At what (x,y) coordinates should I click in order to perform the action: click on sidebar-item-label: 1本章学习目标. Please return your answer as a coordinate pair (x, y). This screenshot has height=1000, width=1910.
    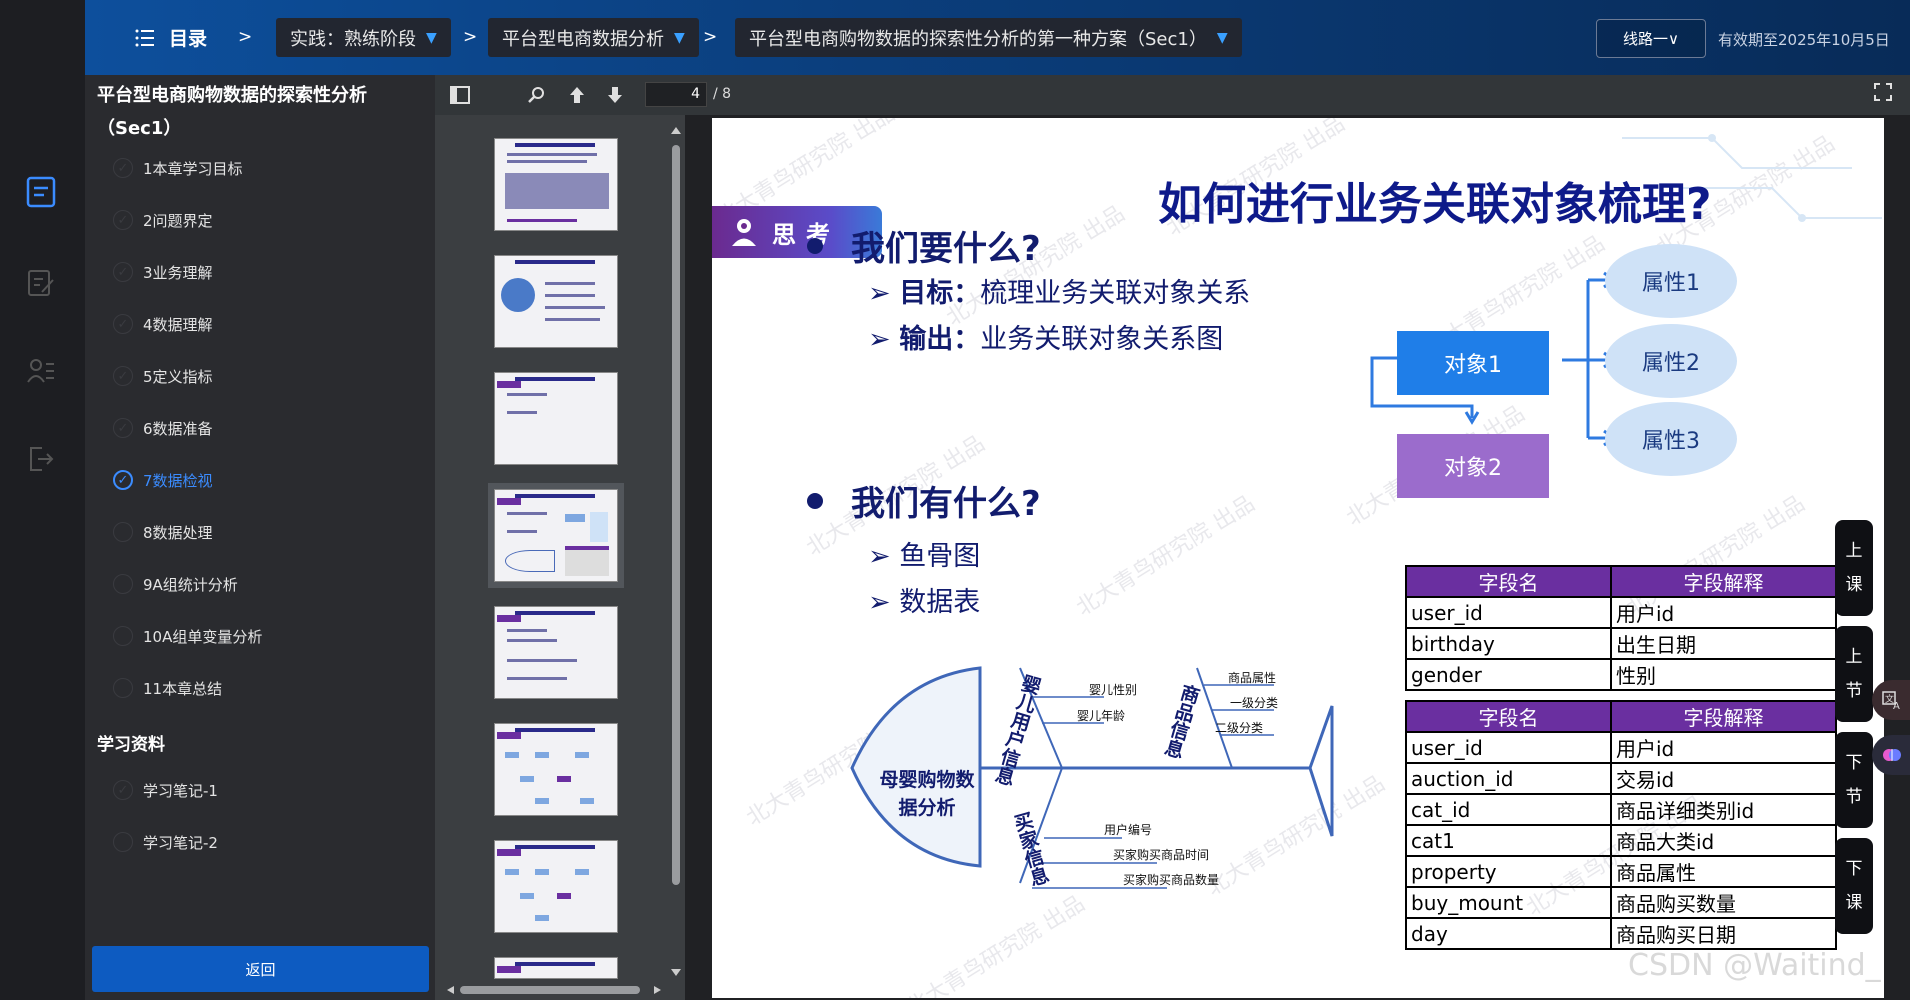
    Looking at the image, I should click on (193, 168).